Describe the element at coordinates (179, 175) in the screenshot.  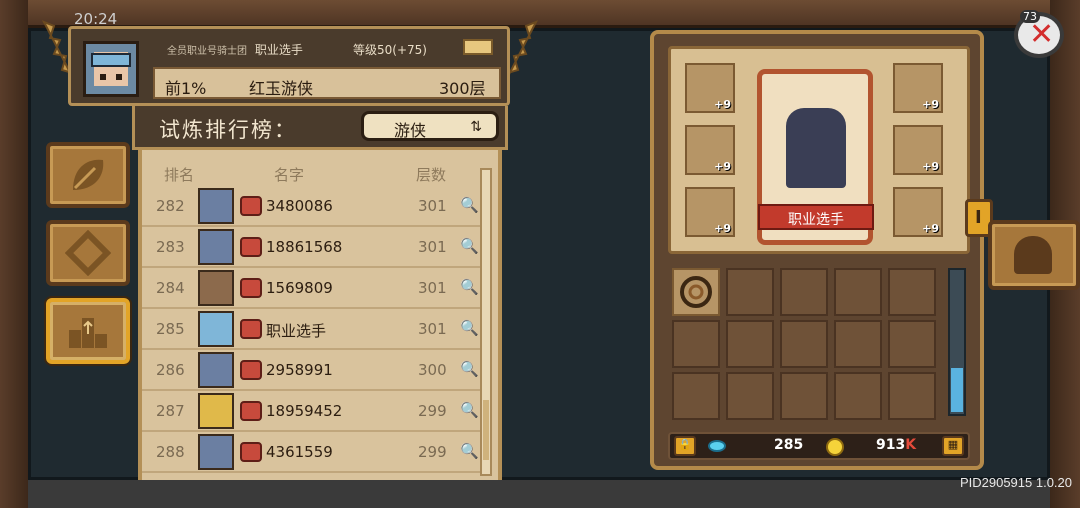
I see `header-rank: 排名` at that location.